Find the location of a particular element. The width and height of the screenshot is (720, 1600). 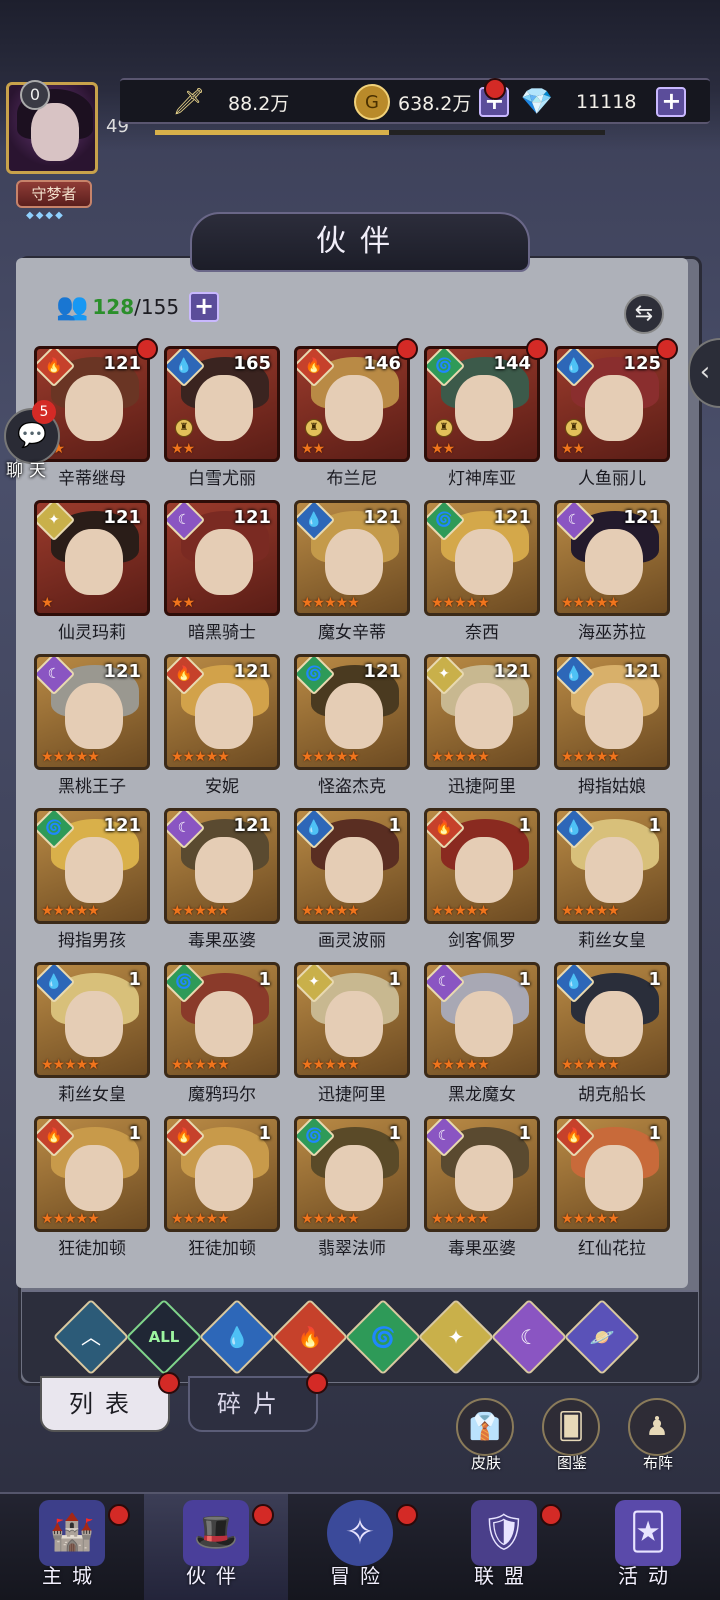

partner-card: 🌀 121 ★★★★★ 拇指男孩 is located at coordinates (92, 879).